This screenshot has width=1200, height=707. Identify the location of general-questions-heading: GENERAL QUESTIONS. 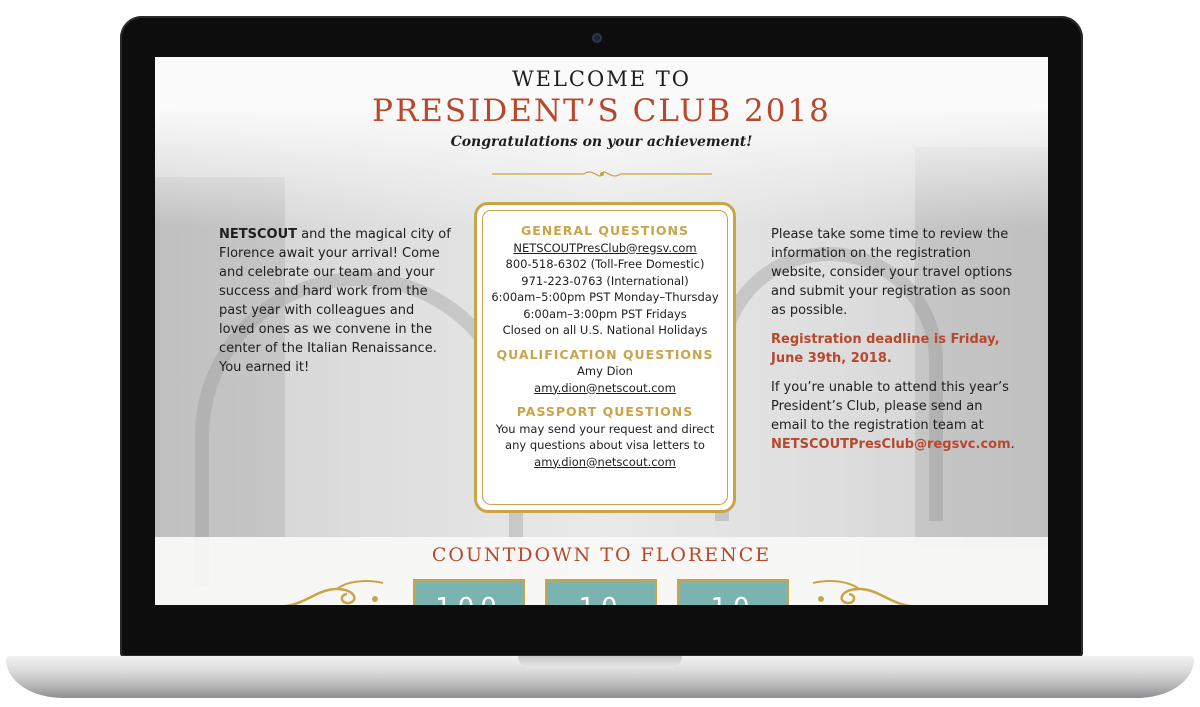
(604, 230).